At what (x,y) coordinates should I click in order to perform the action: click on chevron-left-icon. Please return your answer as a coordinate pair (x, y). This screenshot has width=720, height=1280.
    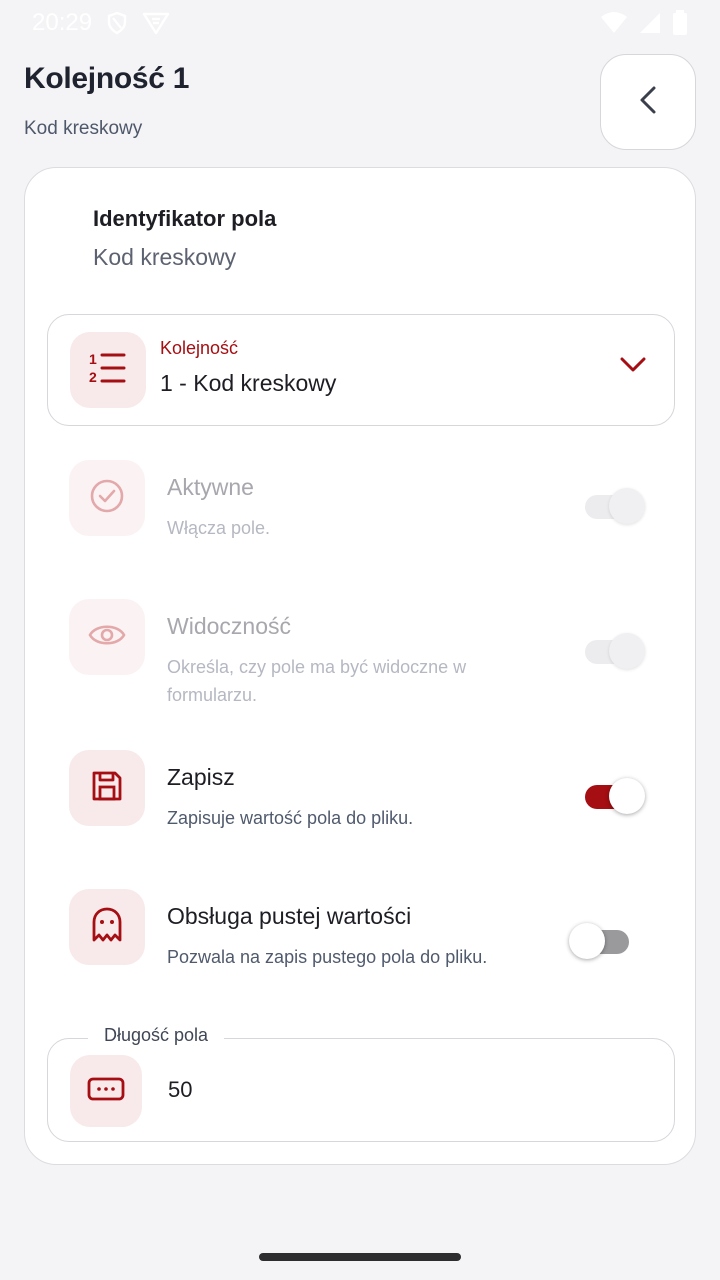
    Looking at the image, I should click on (648, 102).